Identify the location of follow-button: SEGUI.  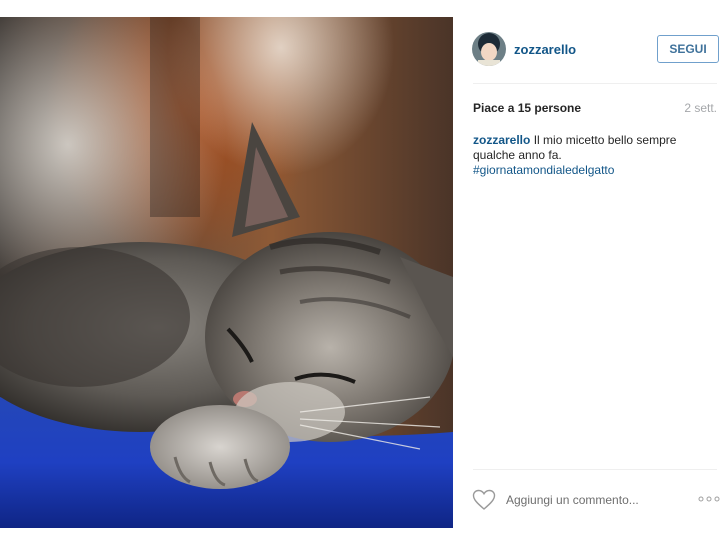
(688, 49).